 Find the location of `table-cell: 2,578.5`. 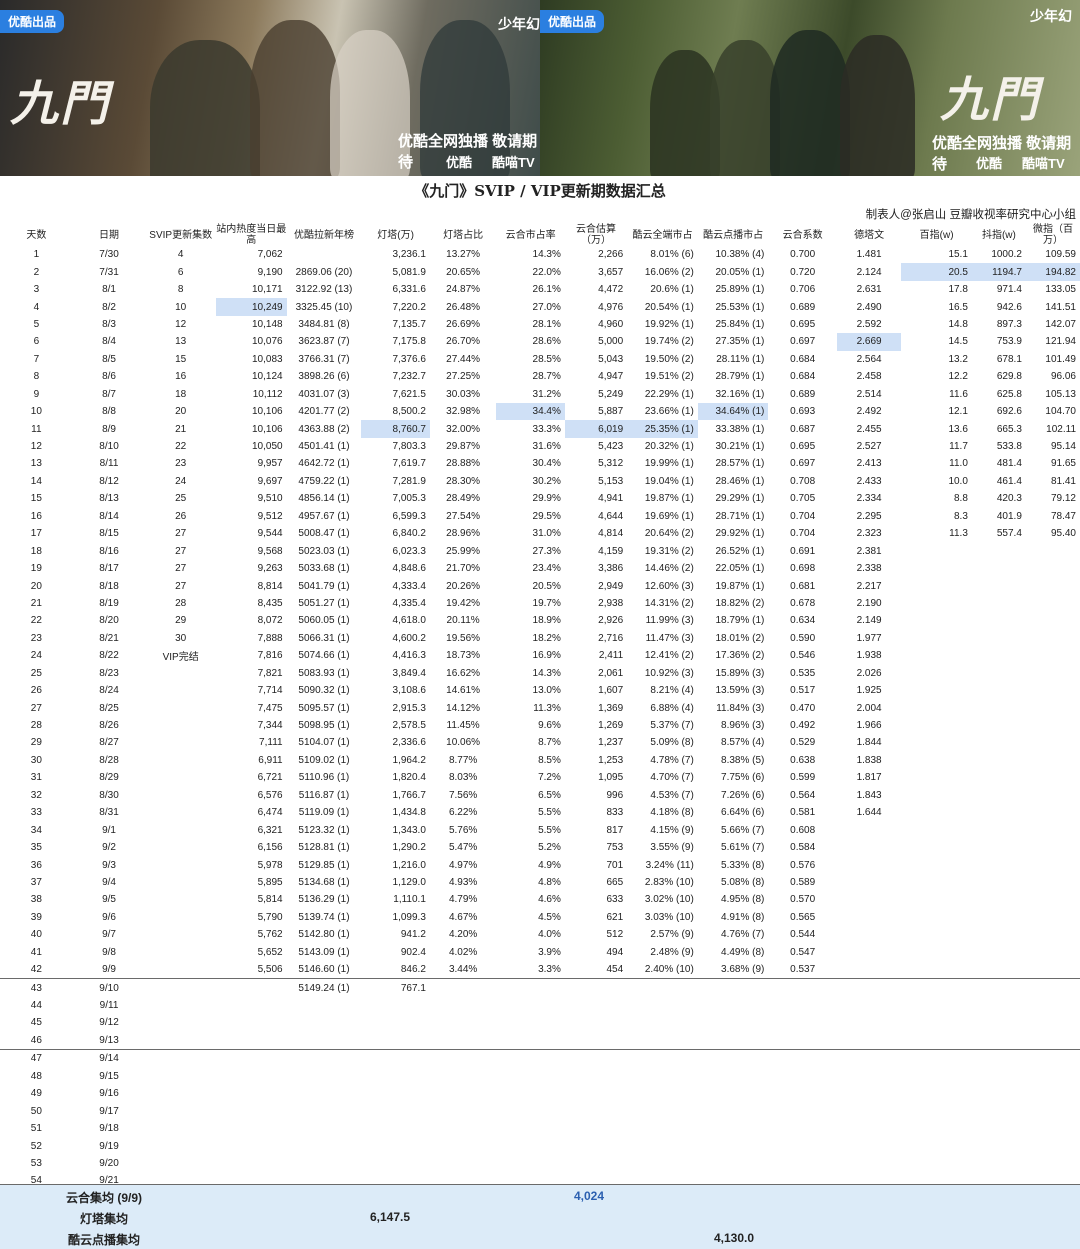

table-cell: 2,578.5 is located at coordinates (409, 726).